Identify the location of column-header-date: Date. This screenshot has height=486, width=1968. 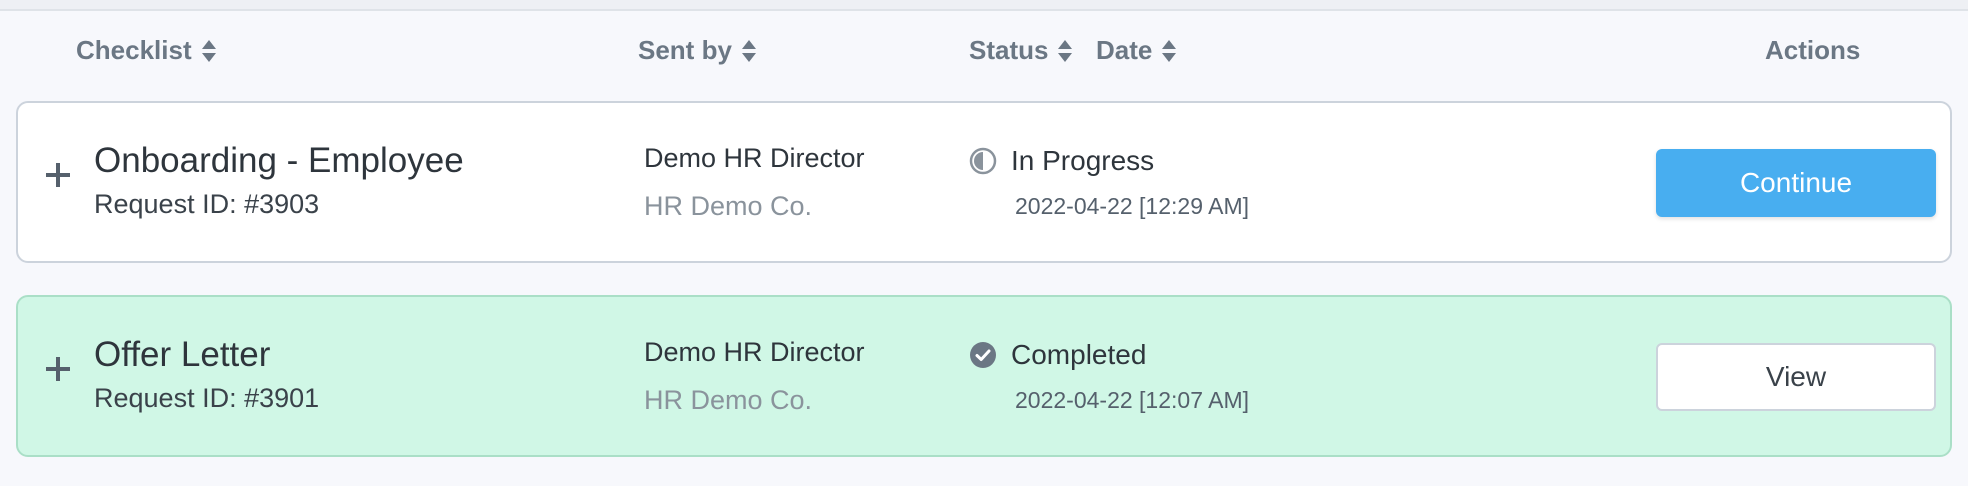
(1136, 50).